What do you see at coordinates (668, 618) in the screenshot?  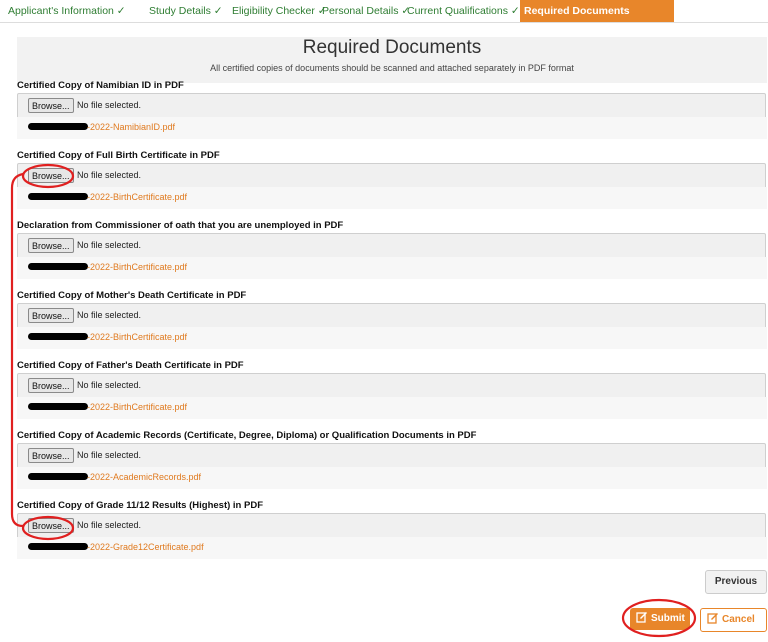 I see `submit-label: Submit` at bounding box center [668, 618].